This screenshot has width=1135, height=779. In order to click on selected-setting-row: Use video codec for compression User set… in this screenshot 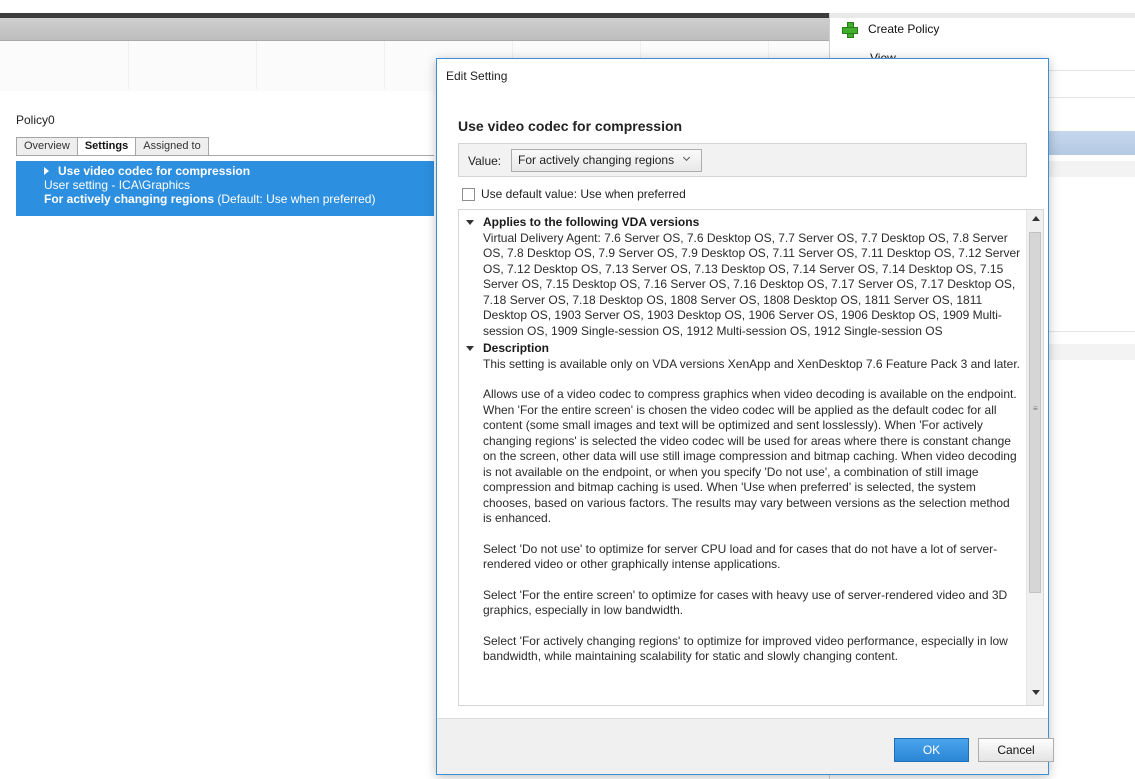, I will do `click(225, 188)`.